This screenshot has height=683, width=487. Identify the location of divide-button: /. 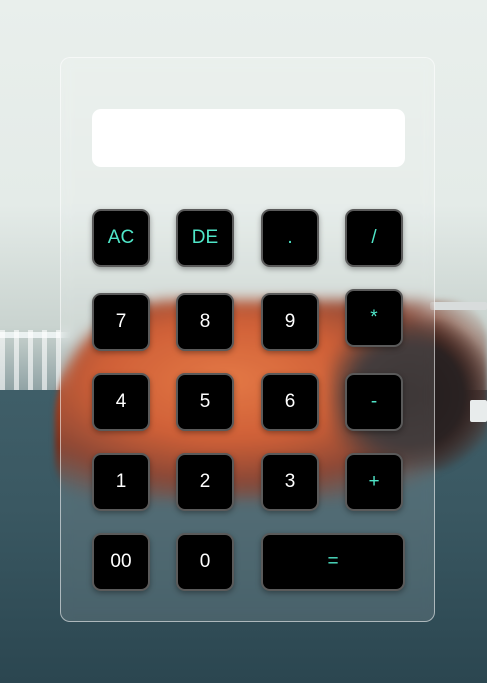
(374, 238).